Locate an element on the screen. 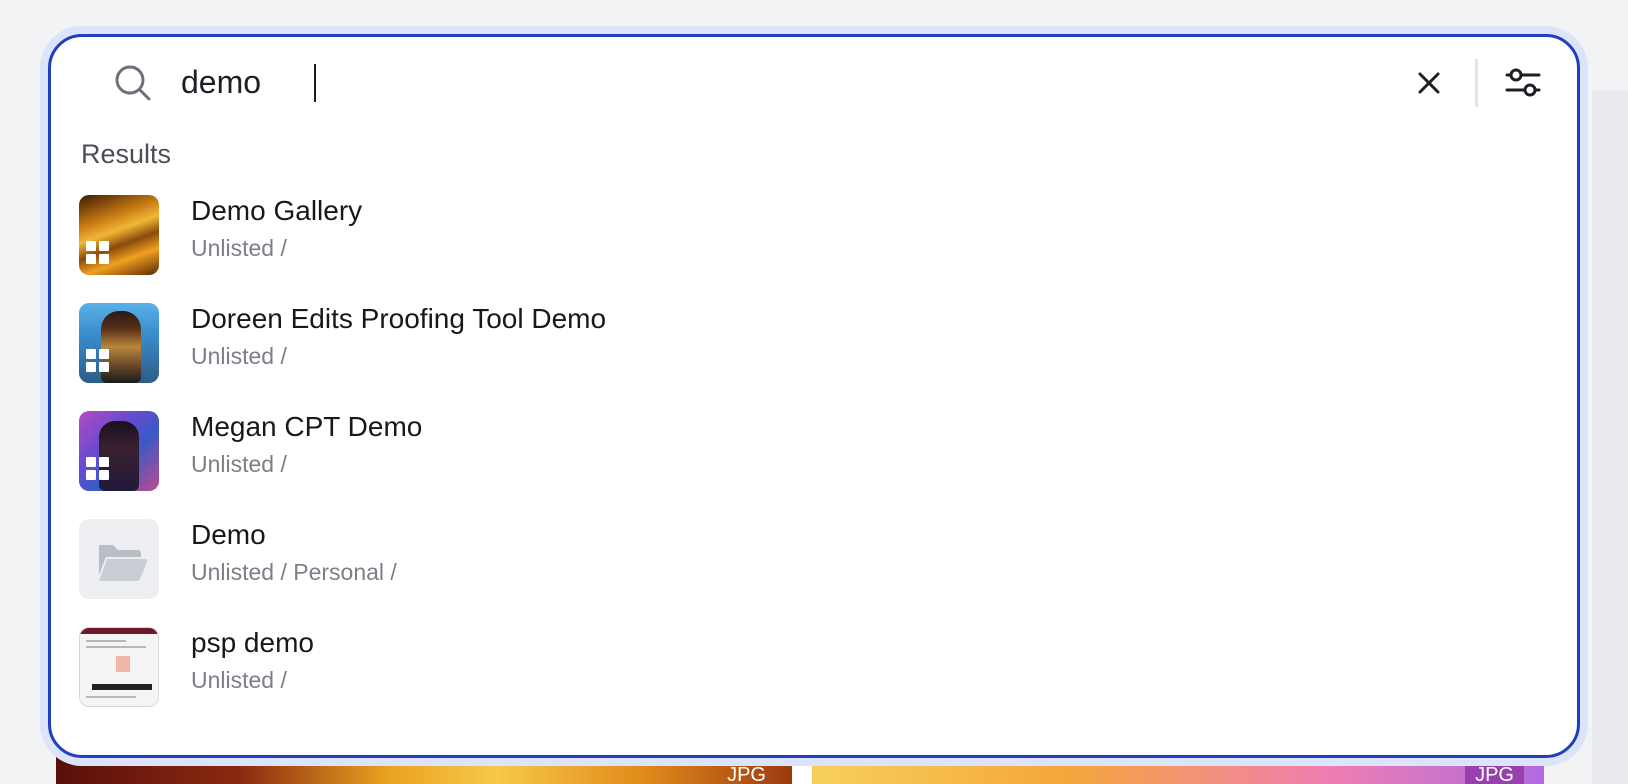 Image resolution: width=1628 pixels, height=784 pixels. result-path: Unlisted / Personal / is located at coordinates (294, 572).